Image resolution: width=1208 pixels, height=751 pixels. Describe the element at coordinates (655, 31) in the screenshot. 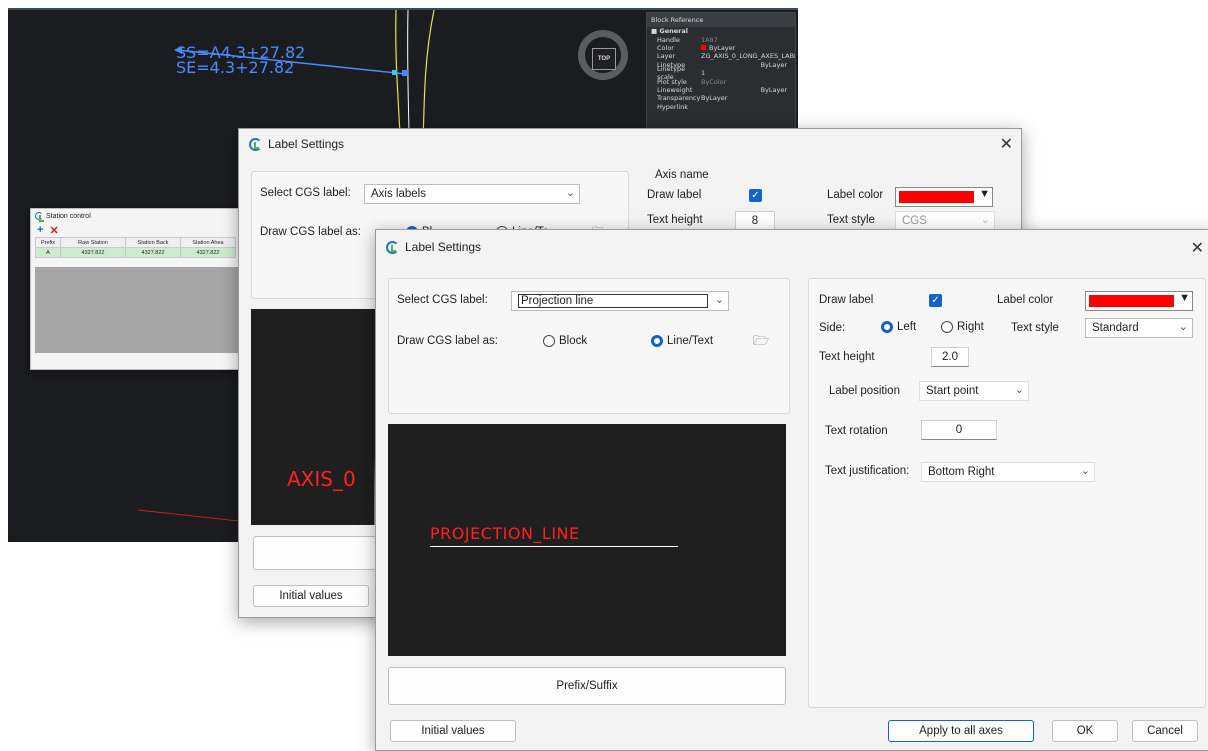

I see `expand-icon: ■` at that location.